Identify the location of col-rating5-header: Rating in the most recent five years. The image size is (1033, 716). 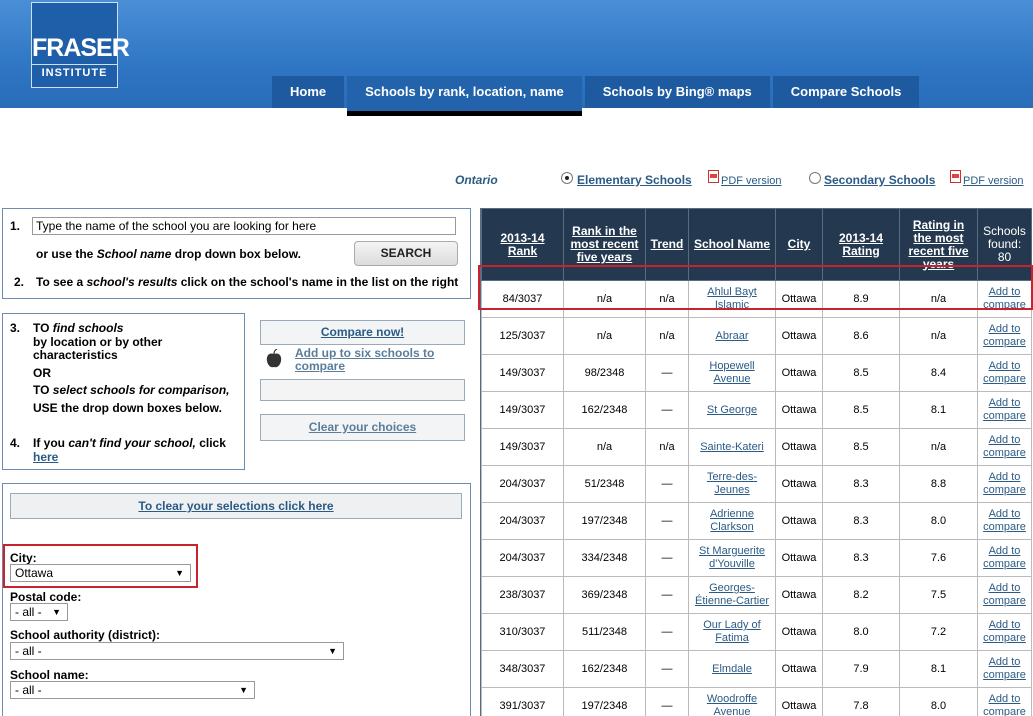
(938, 244).